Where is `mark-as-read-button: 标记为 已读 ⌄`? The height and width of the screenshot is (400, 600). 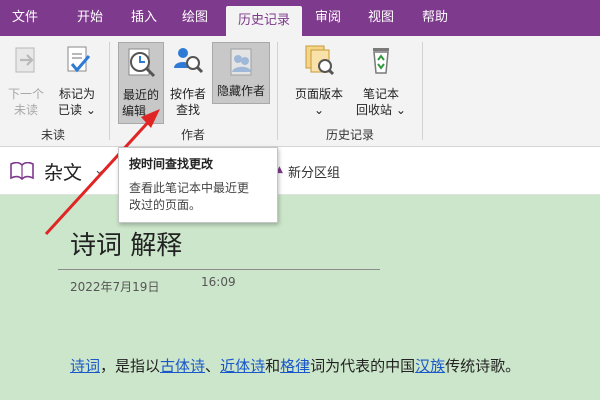 mark-as-read-button: 标记为 已读 ⌄ is located at coordinates (77, 80).